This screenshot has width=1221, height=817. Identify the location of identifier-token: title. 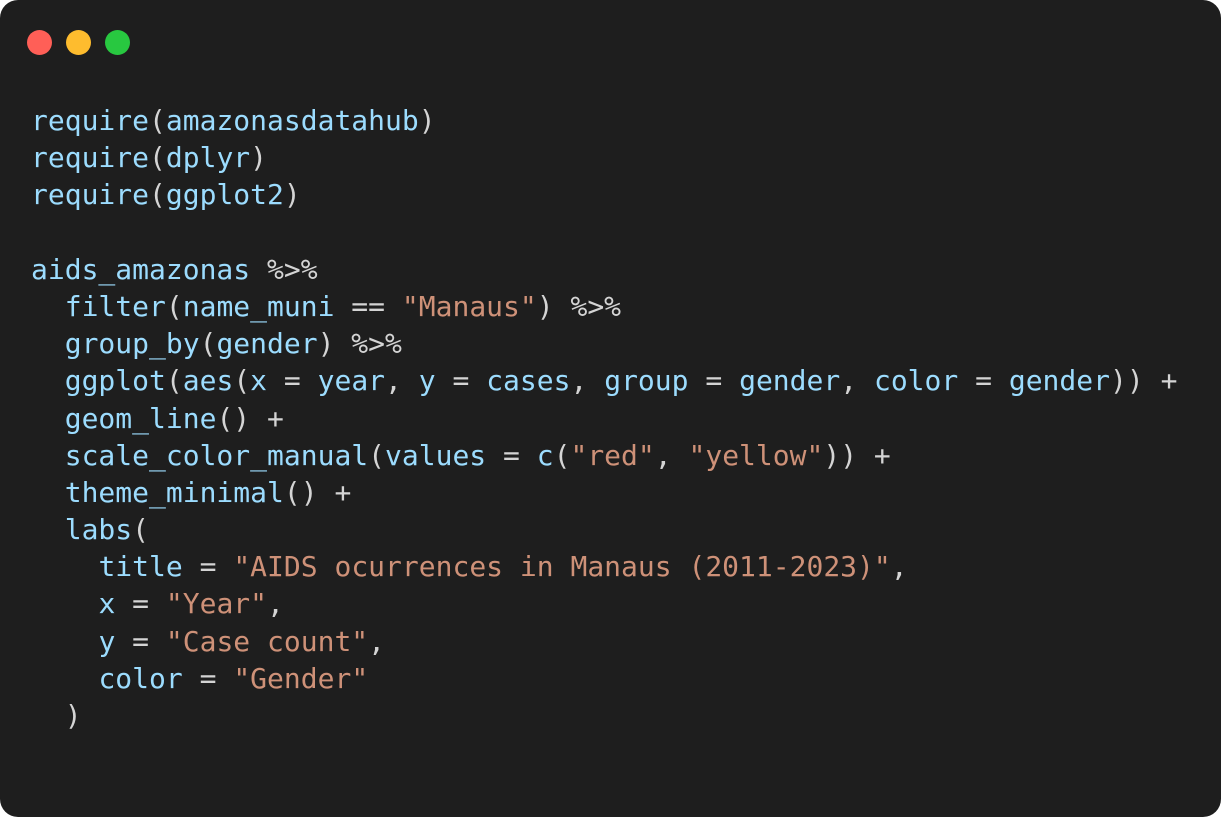
(140, 567).